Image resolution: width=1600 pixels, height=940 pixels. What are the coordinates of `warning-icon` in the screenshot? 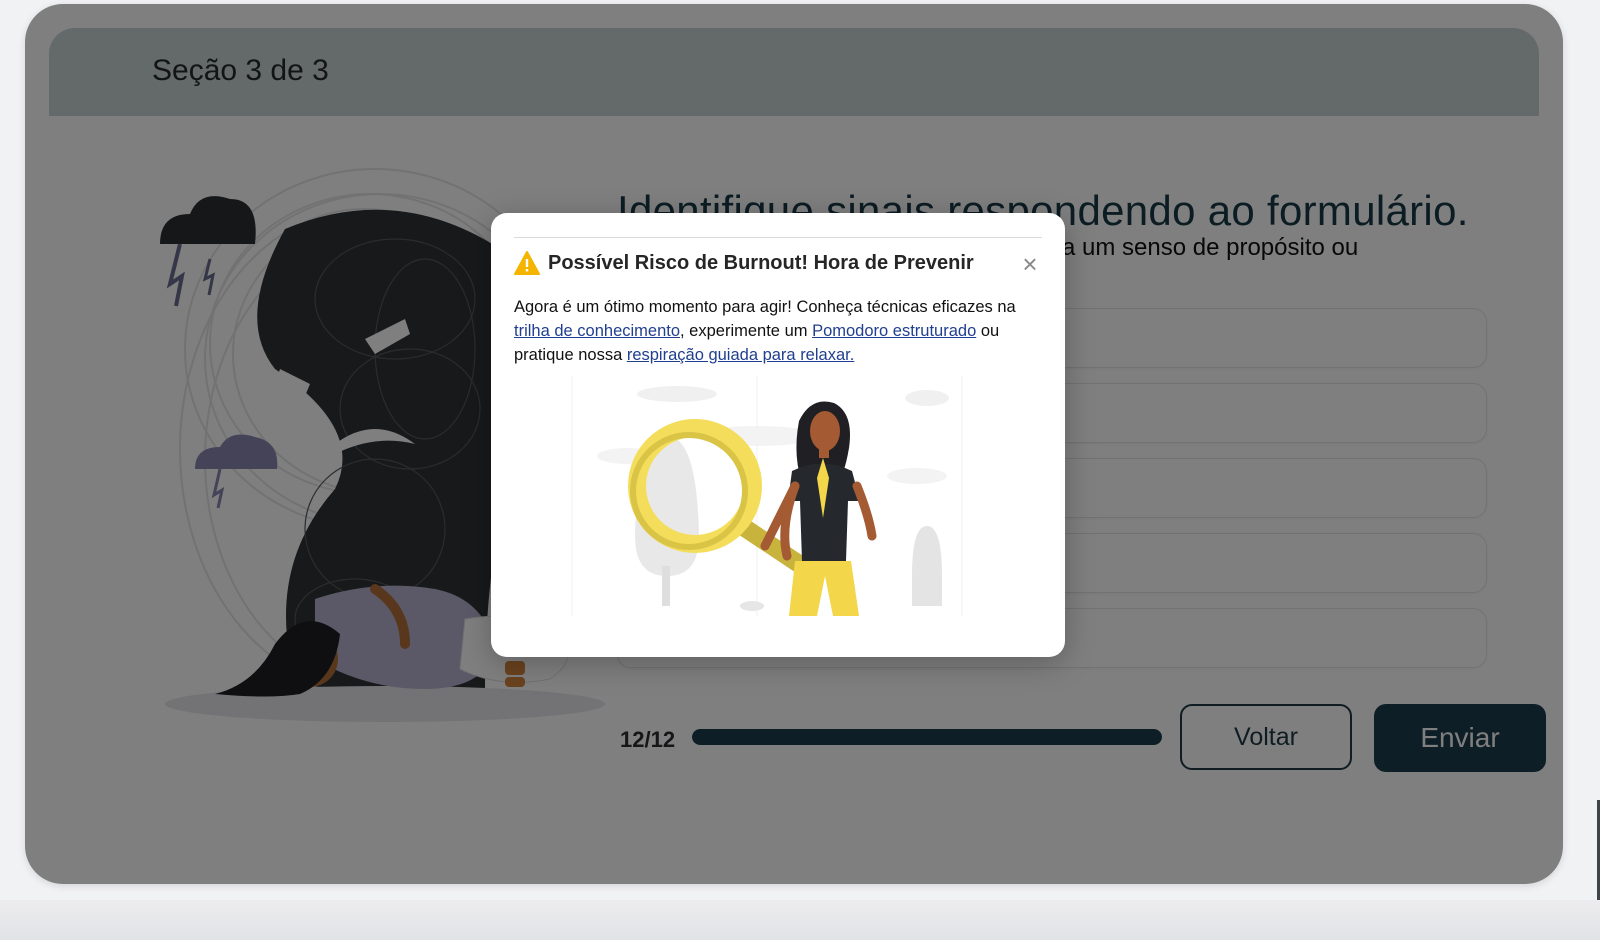 It's located at (527, 263).